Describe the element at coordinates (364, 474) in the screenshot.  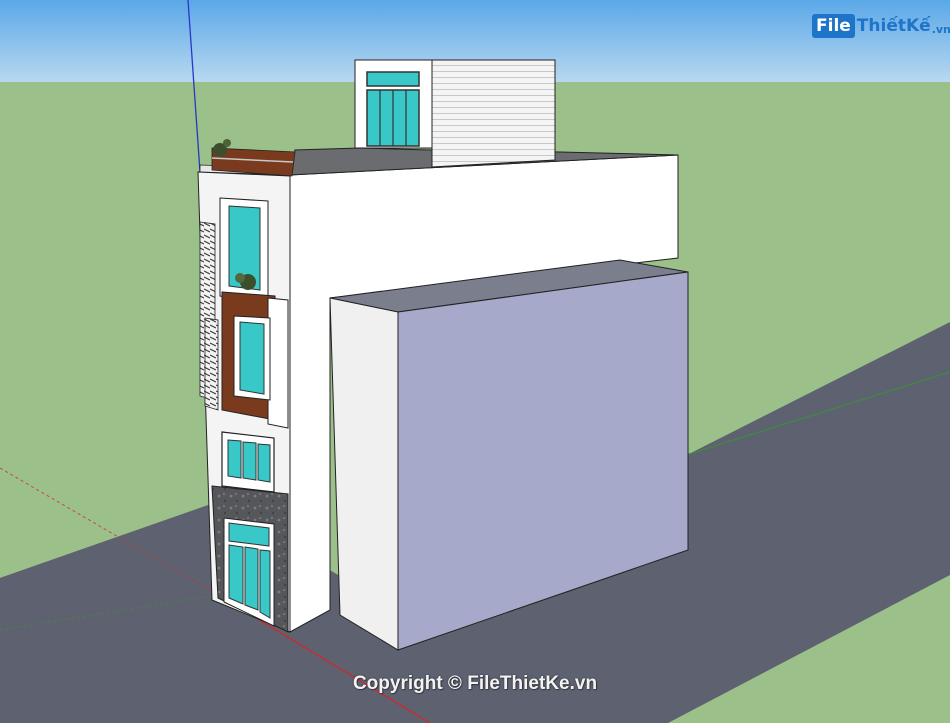
I see `annex-front` at that location.